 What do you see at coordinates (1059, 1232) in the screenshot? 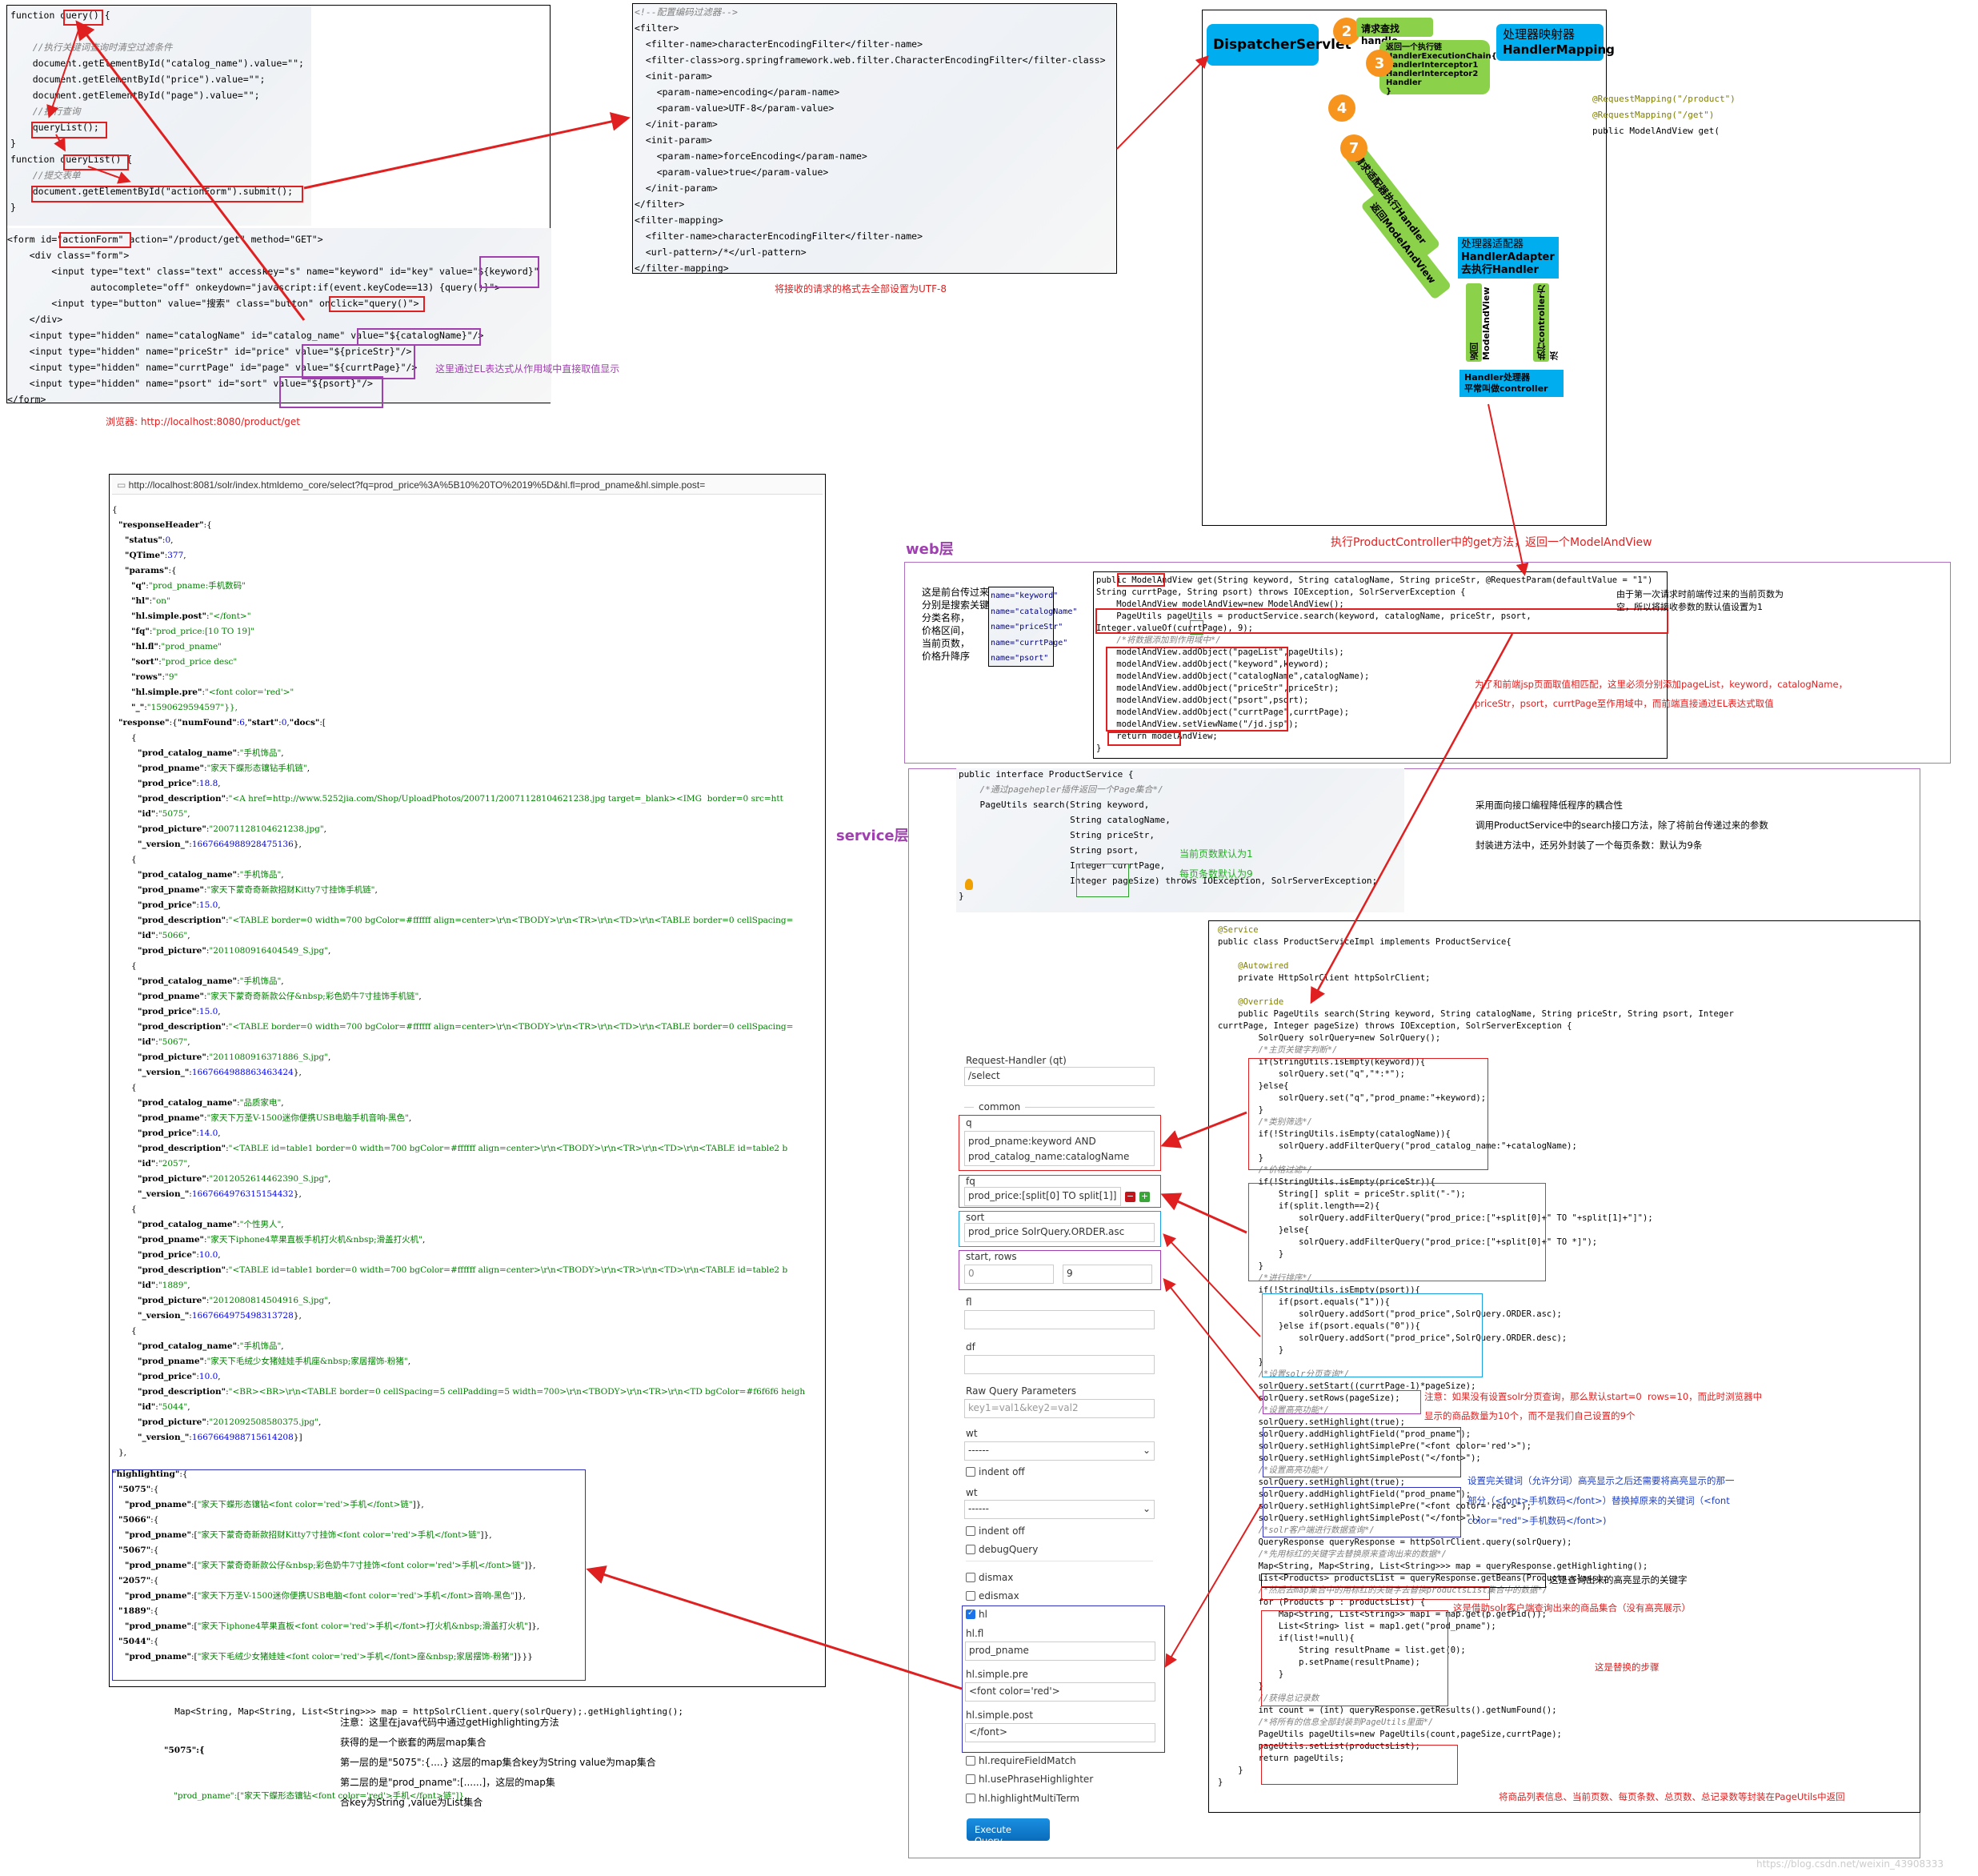
I see `sort-input: prod_price SolrQuery.ORDER.asc` at bounding box center [1059, 1232].